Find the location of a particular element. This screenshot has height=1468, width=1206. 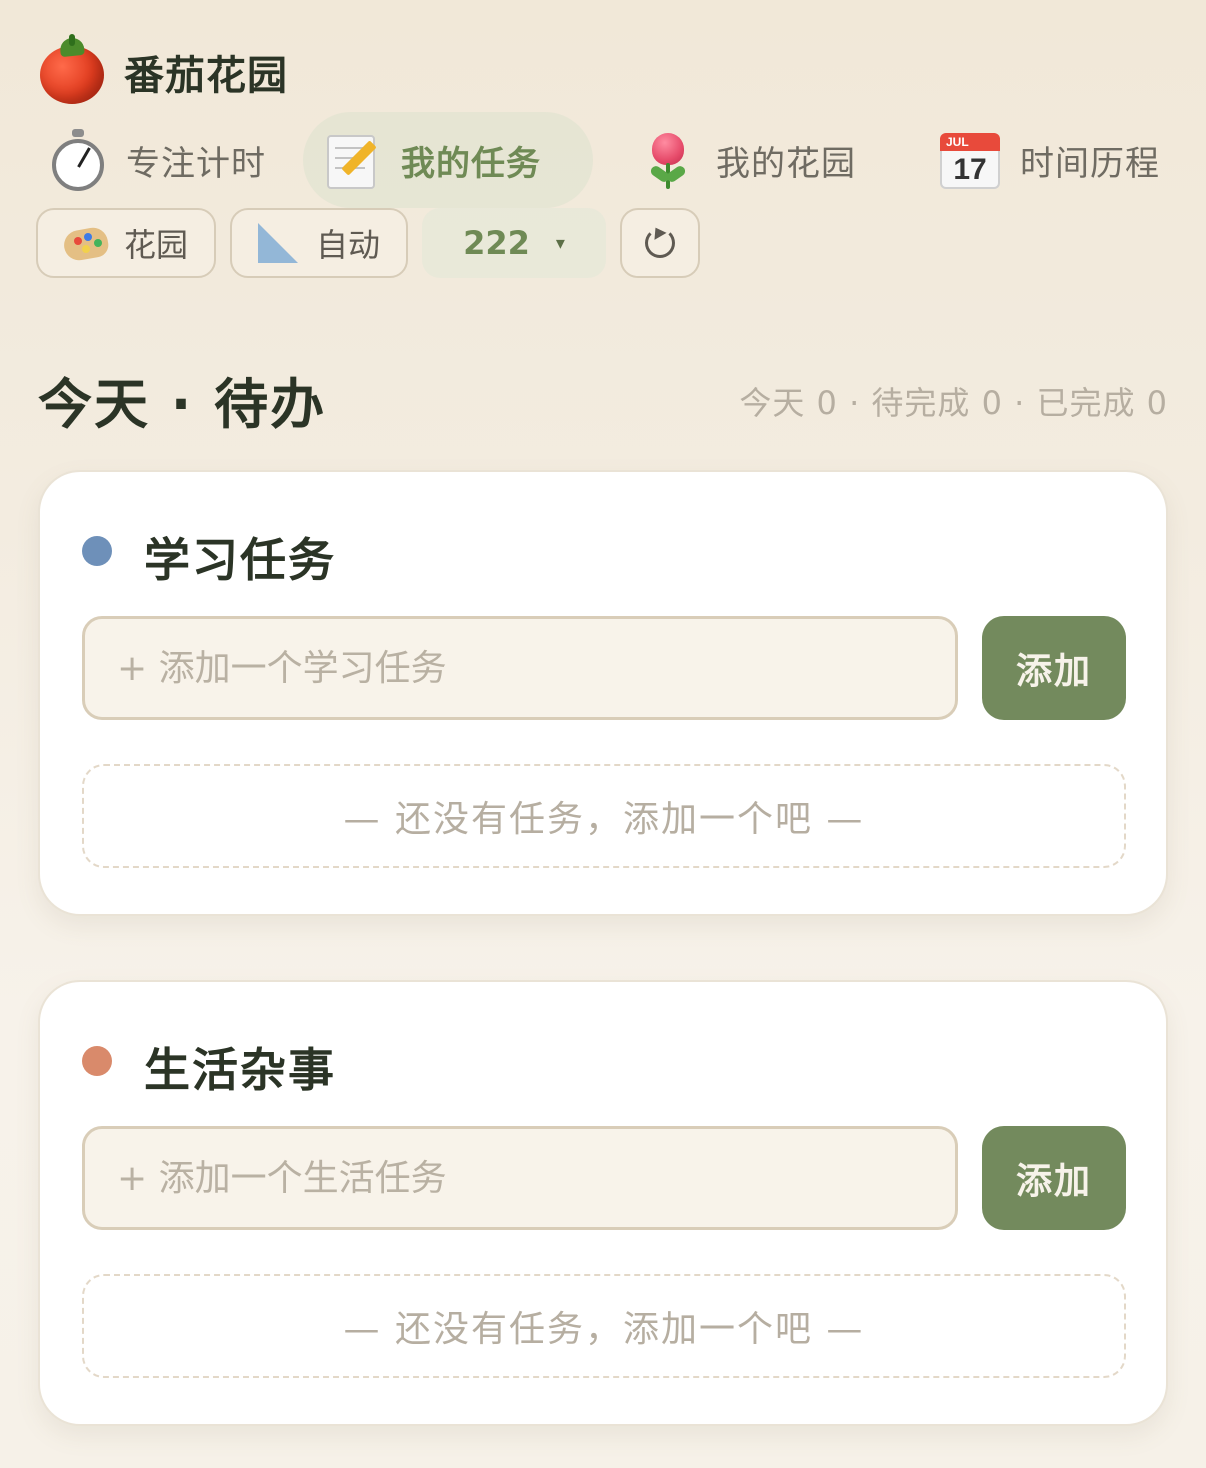

value-selector: 222 ▾ is located at coordinates (514, 243).